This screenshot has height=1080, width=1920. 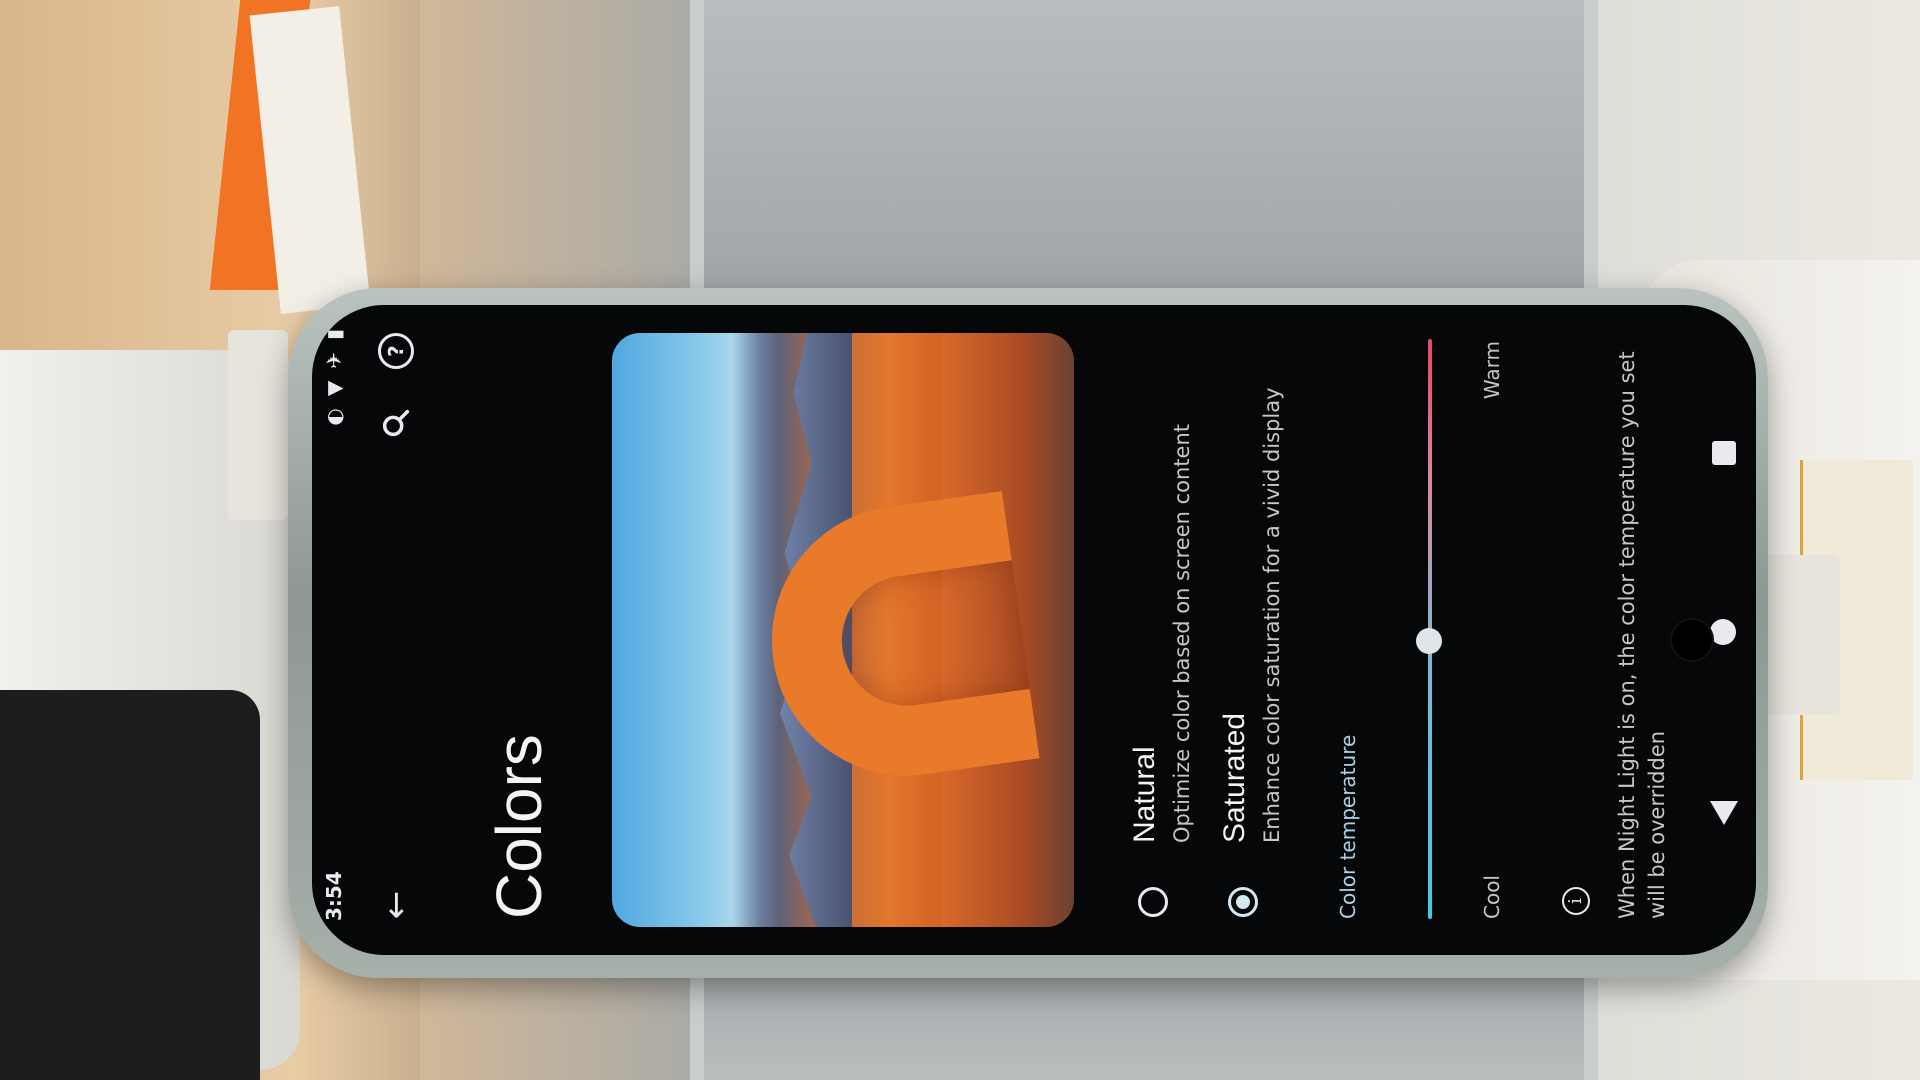 I want to click on info-icon: i, so click(x=1576, y=901).